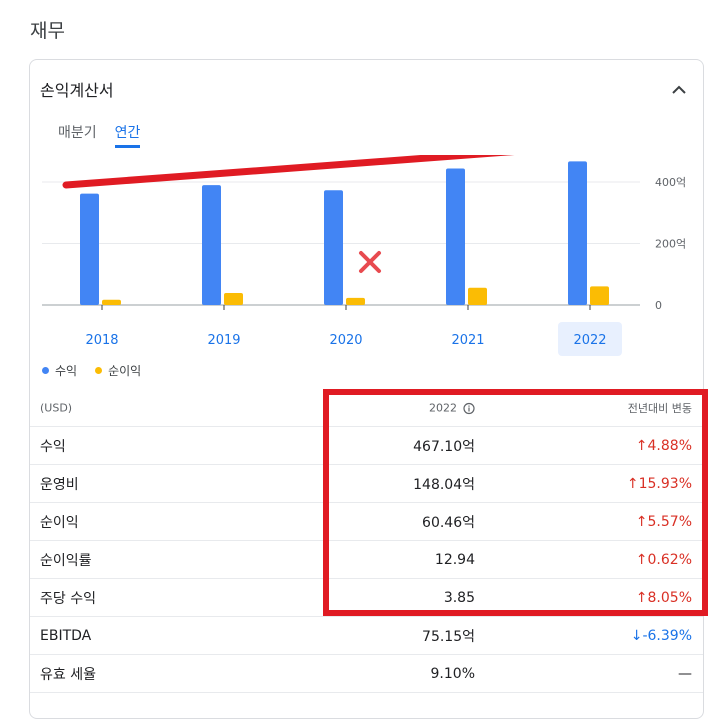 This screenshot has width=715, height=719. I want to click on row-change: ↓-6.39%, so click(661, 636).